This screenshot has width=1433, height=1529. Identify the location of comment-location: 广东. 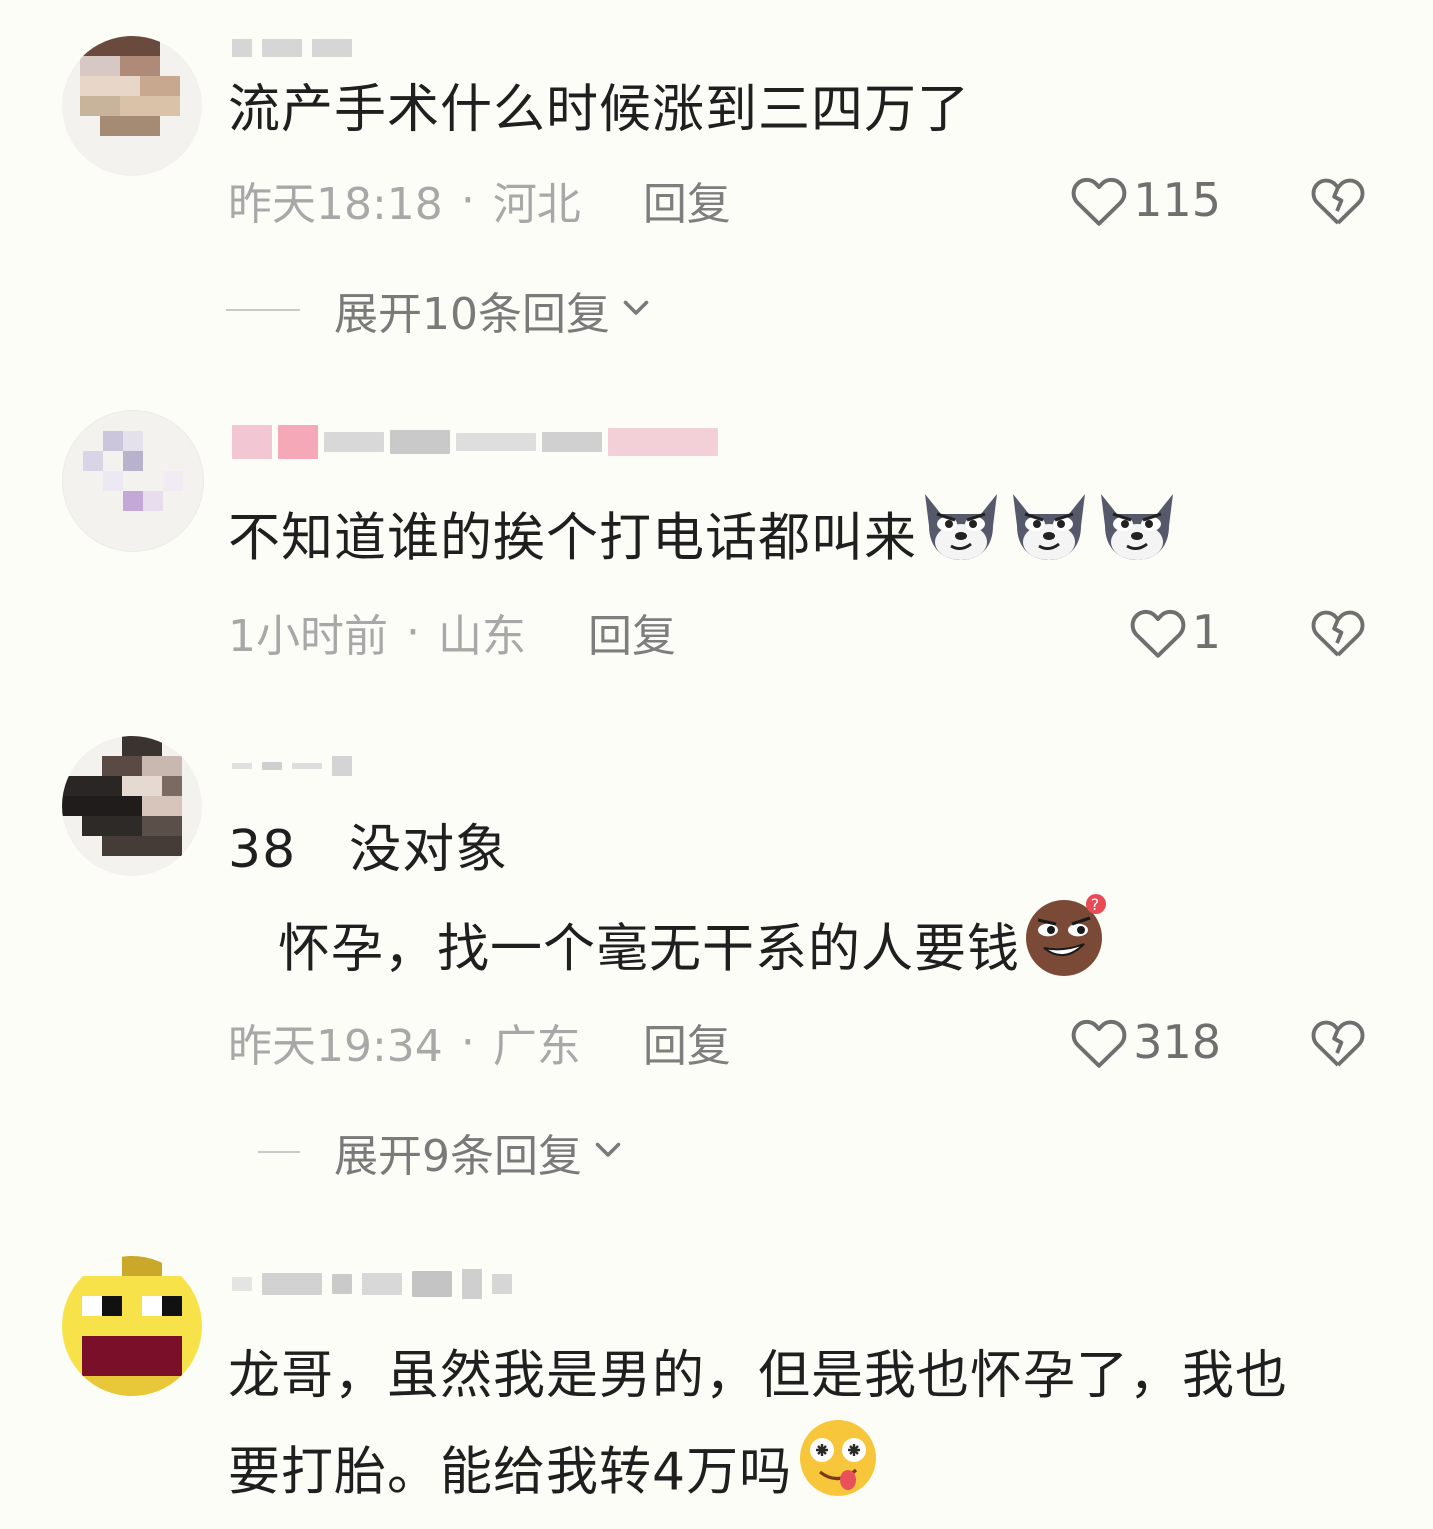
(536, 1046).